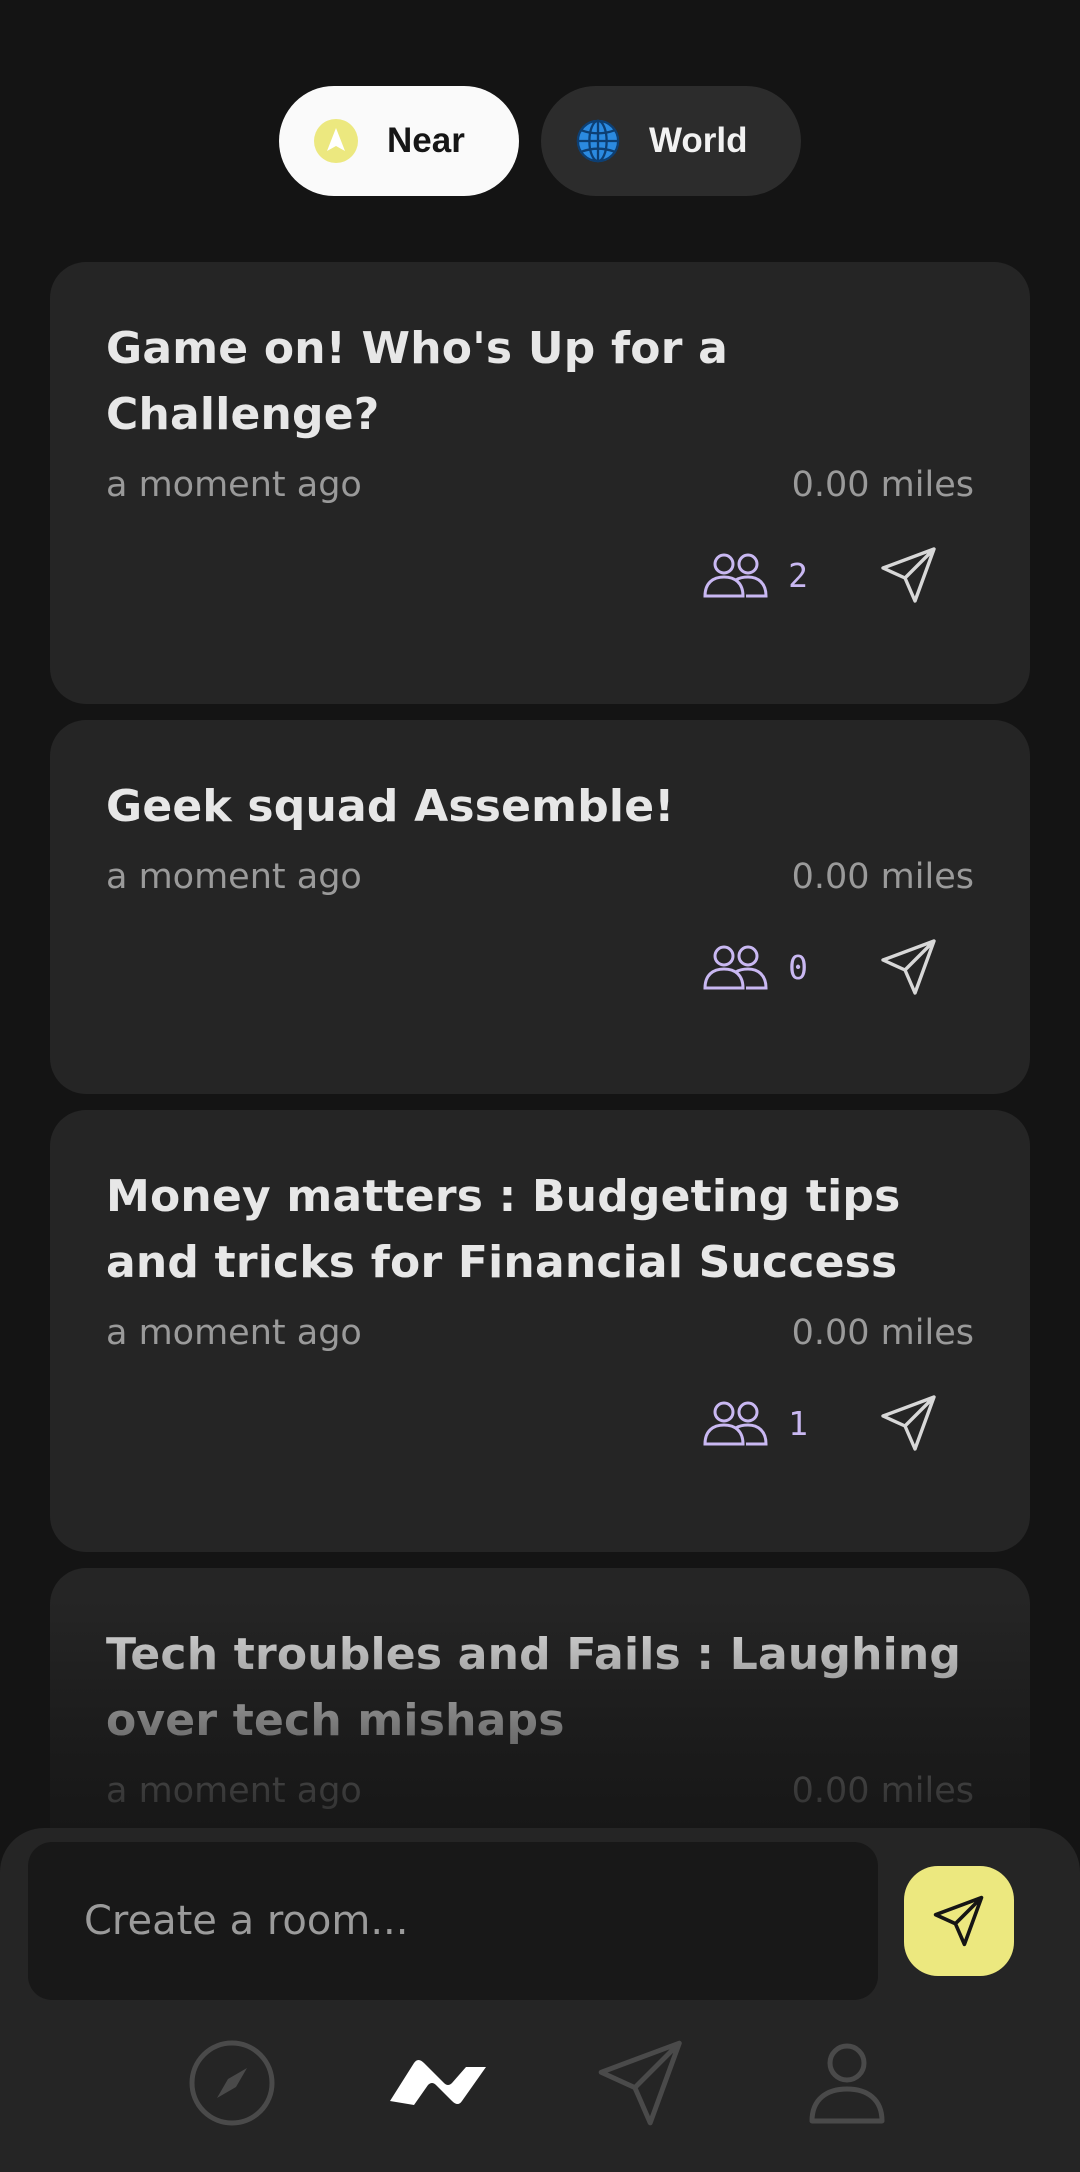  What do you see at coordinates (698, 140) in the screenshot?
I see `world-label: World` at bounding box center [698, 140].